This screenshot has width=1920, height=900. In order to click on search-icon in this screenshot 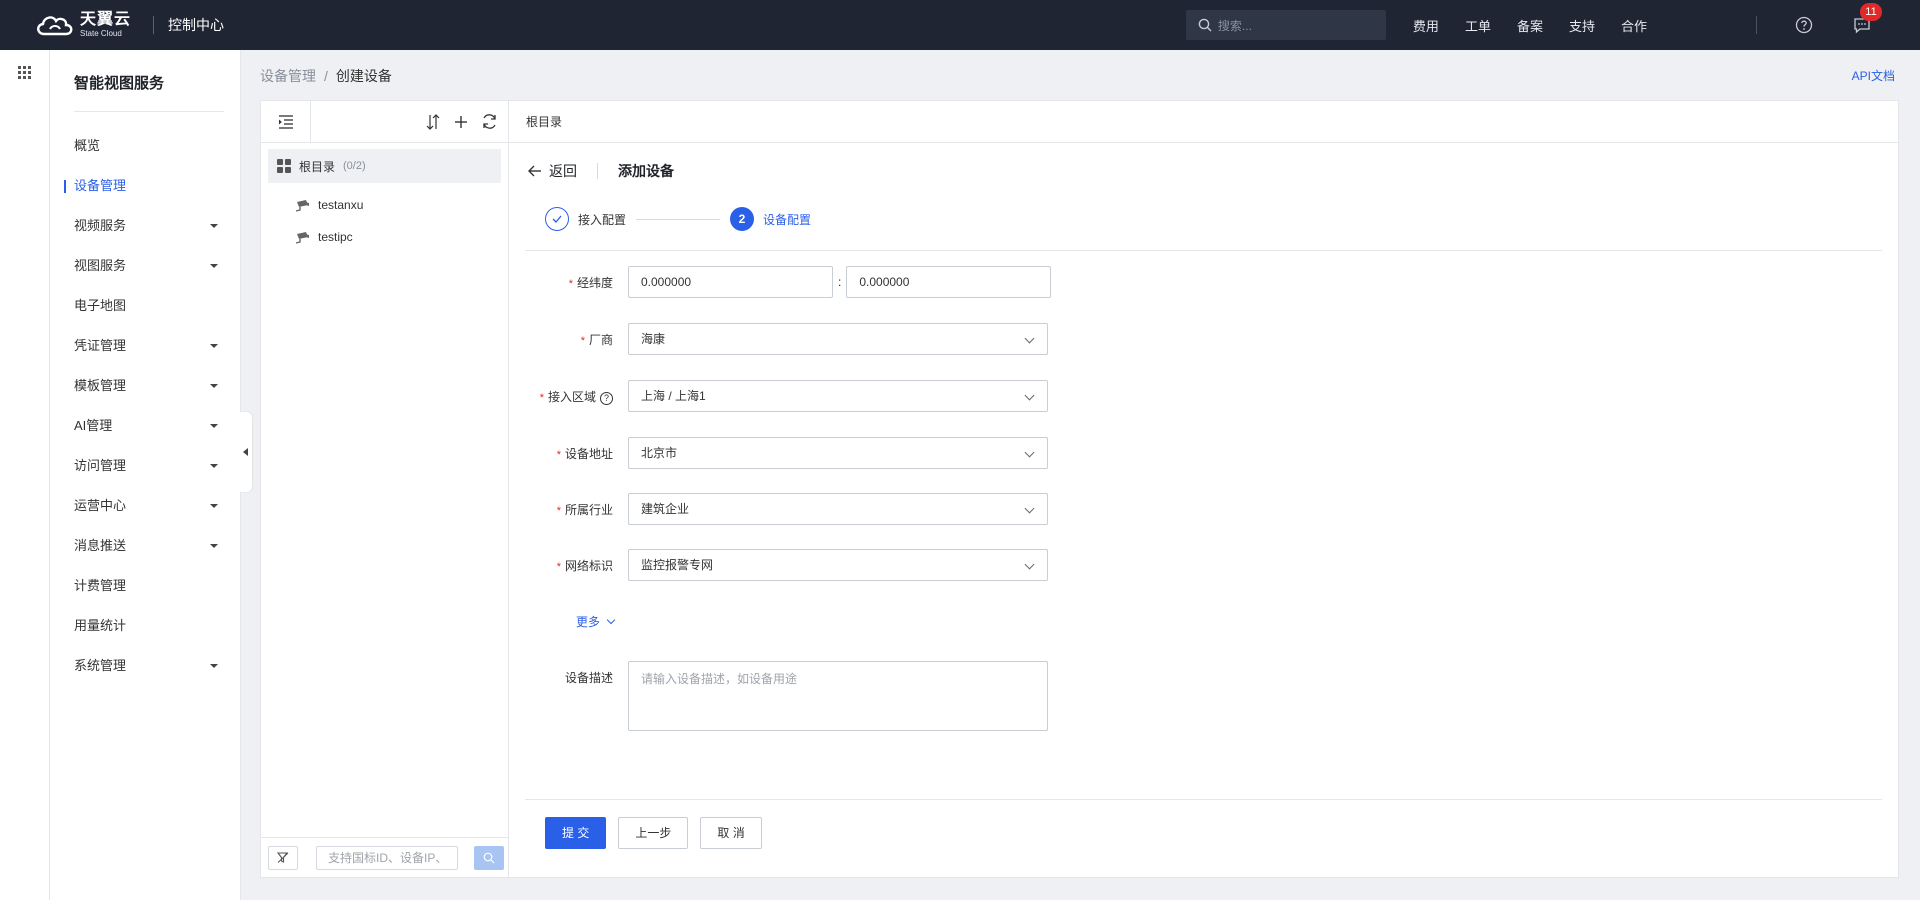, I will do `click(1205, 25)`.